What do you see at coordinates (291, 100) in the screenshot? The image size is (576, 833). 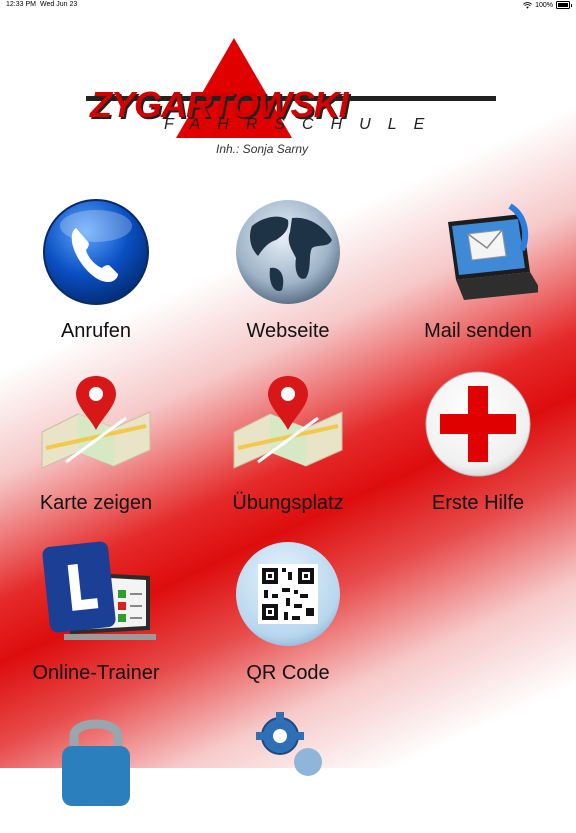 I see `app-logo: ZYGARTOWSKI FAHRSCHULE Inh.: Sonja Sarny` at bounding box center [291, 100].